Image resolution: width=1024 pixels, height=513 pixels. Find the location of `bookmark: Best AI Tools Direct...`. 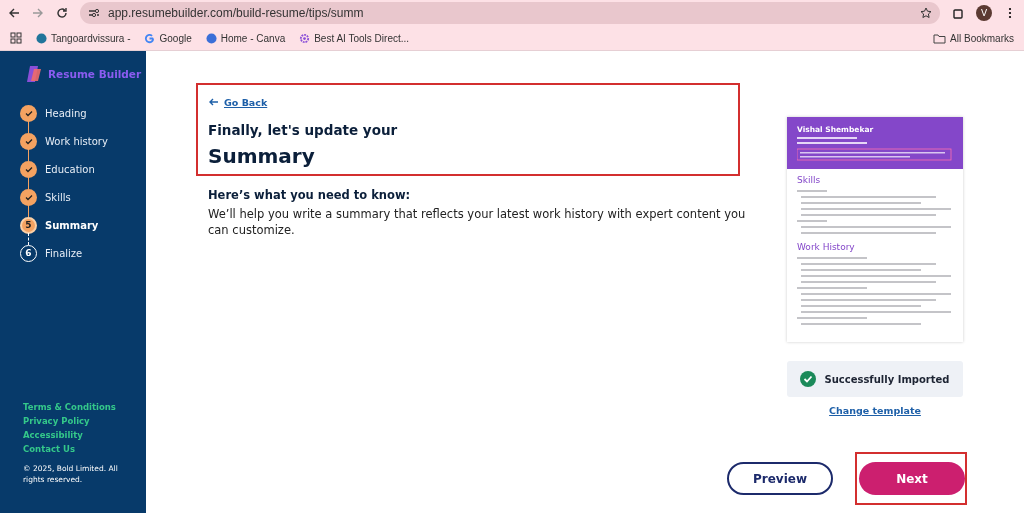

bookmark: Best AI Tools Direct... is located at coordinates (354, 38).